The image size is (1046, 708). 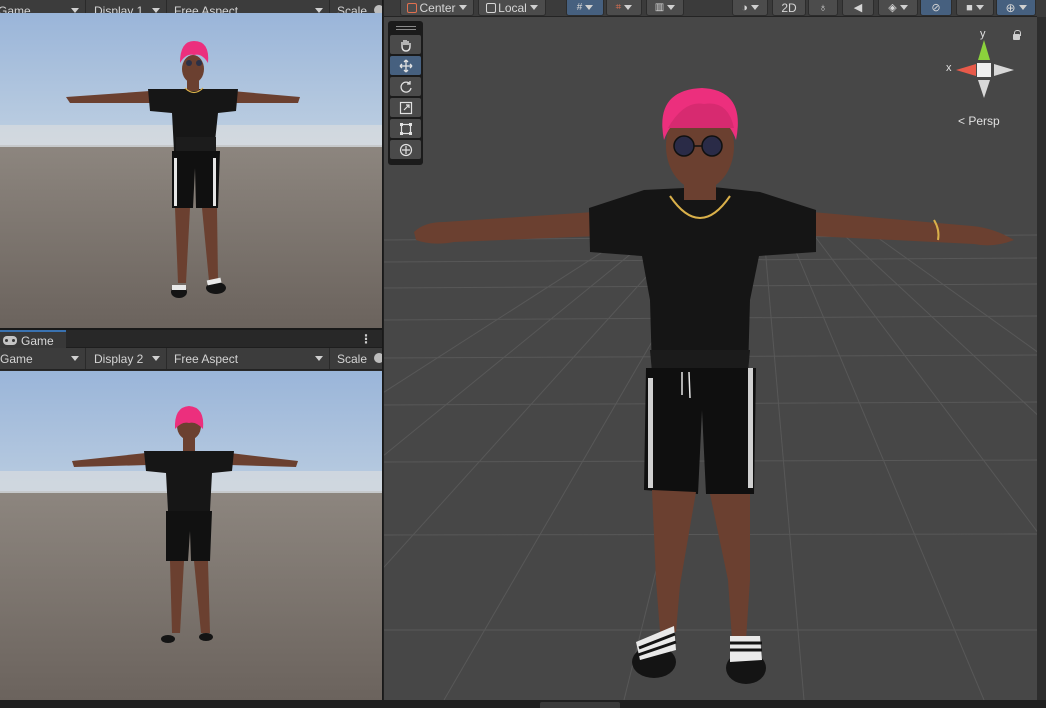 I want to click on increment-snap-button: ⌗, so click(x=624, y=8).